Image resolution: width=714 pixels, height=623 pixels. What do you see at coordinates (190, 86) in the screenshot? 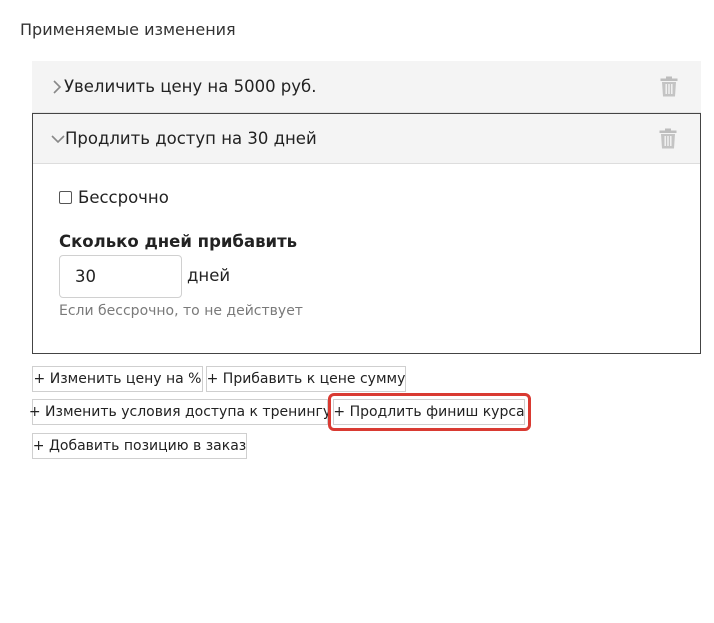
I see `rule-title: Увеличить цену на 5000 руб.` at bounding box center [190, 86].